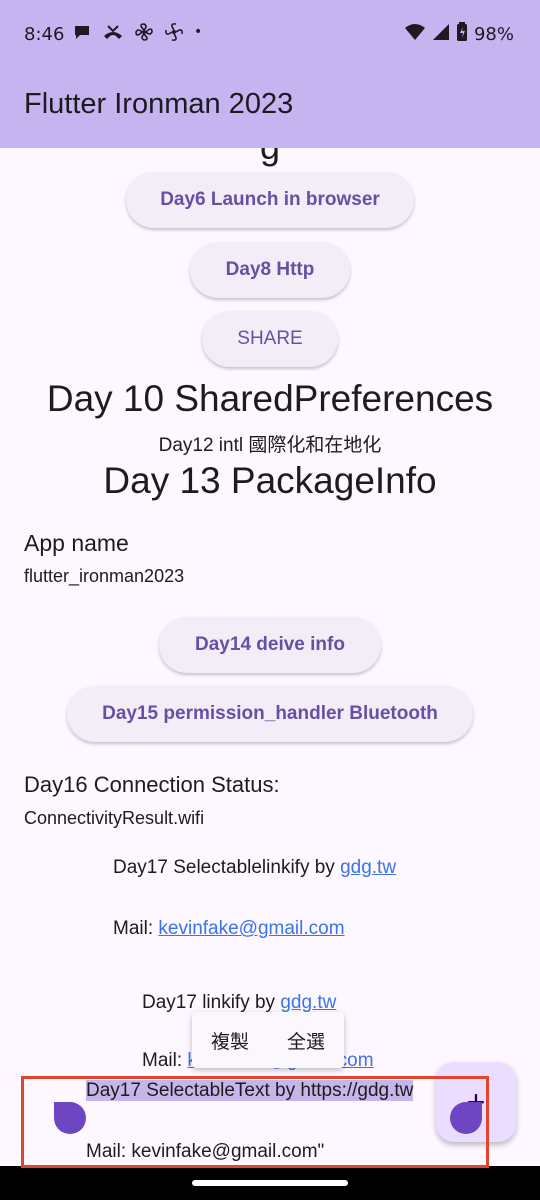 This screenshot has width=540, height=1200. What do you see at coordinates (270, 158) in the screenshot?
I see `cut-off-heading: g` at bounding box center [270, 158].